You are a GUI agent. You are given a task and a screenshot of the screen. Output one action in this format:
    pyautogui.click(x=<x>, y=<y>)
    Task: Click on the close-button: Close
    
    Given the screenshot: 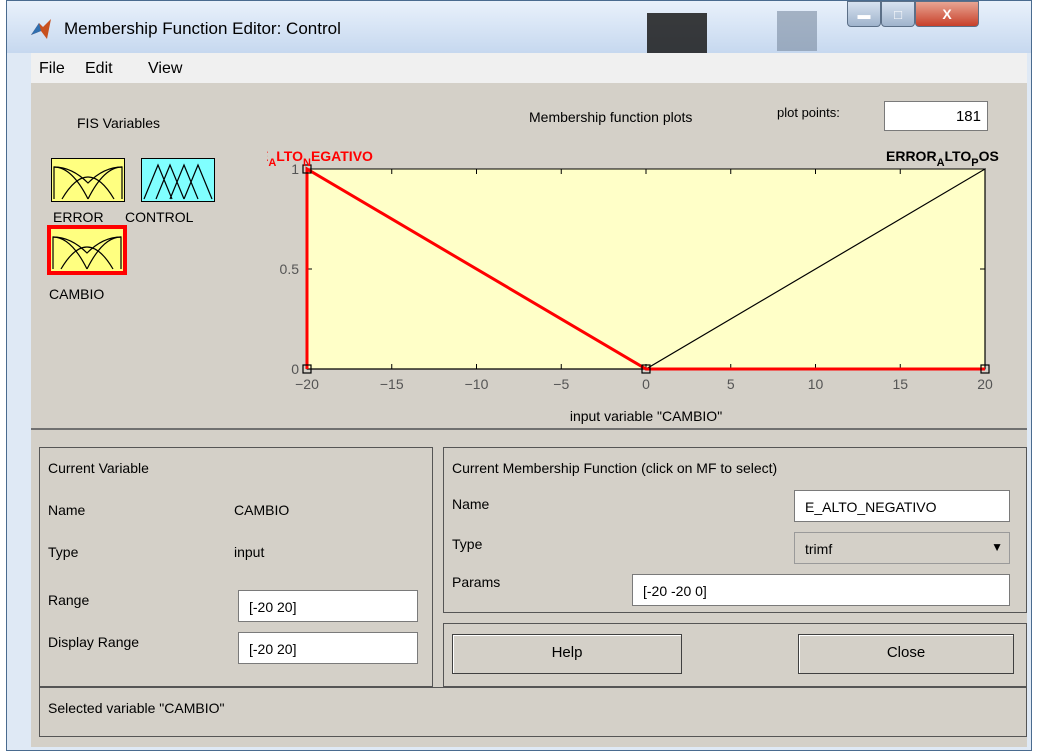 What is the action you would take?
    pyautogui.click(x=906, y=654)
    